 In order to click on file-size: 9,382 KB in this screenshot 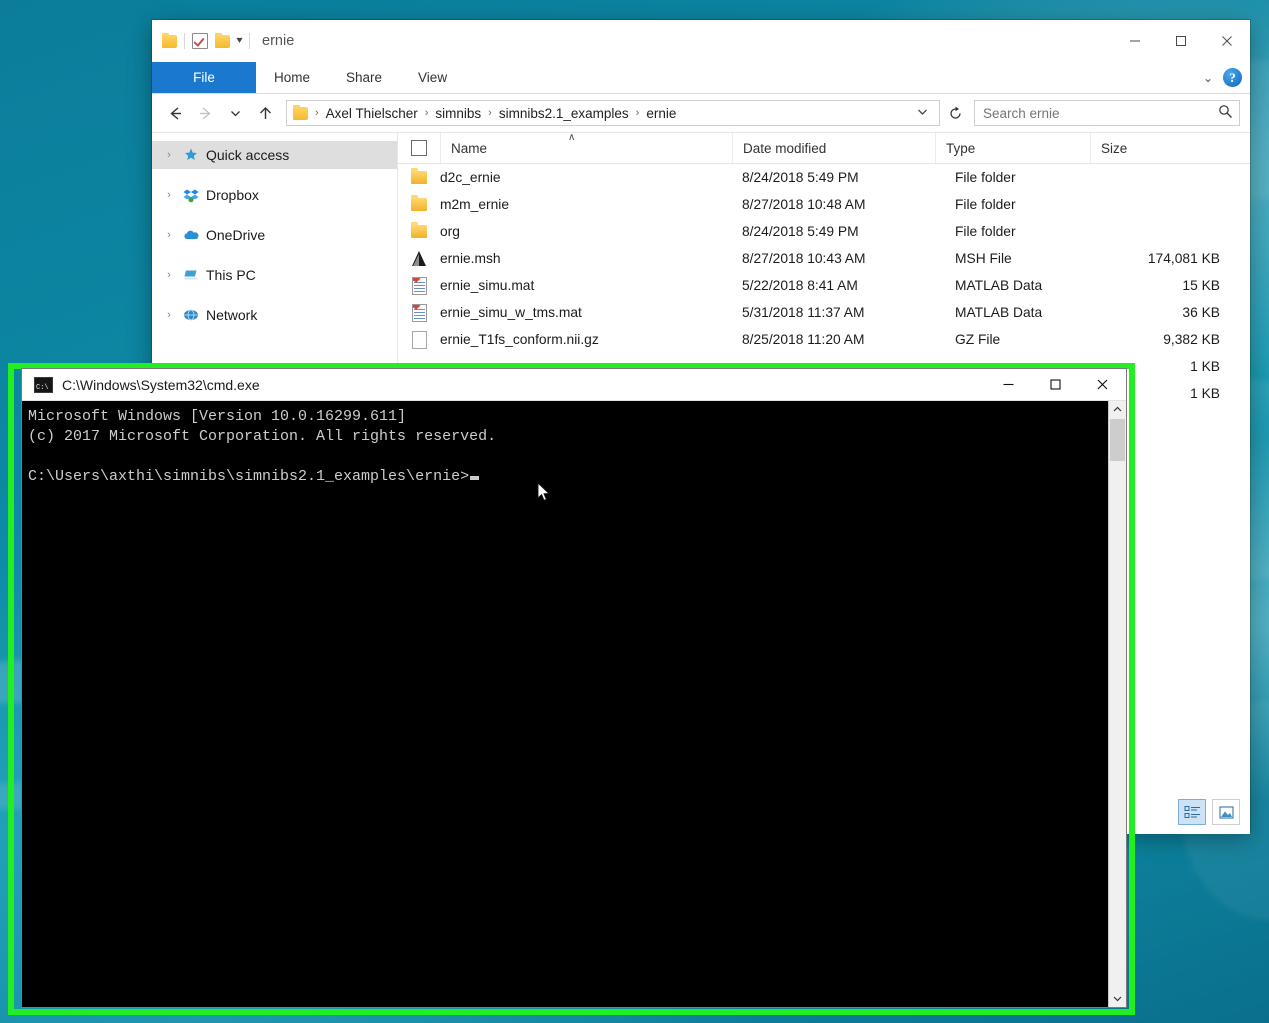, I will do `click(1191, 339)`.